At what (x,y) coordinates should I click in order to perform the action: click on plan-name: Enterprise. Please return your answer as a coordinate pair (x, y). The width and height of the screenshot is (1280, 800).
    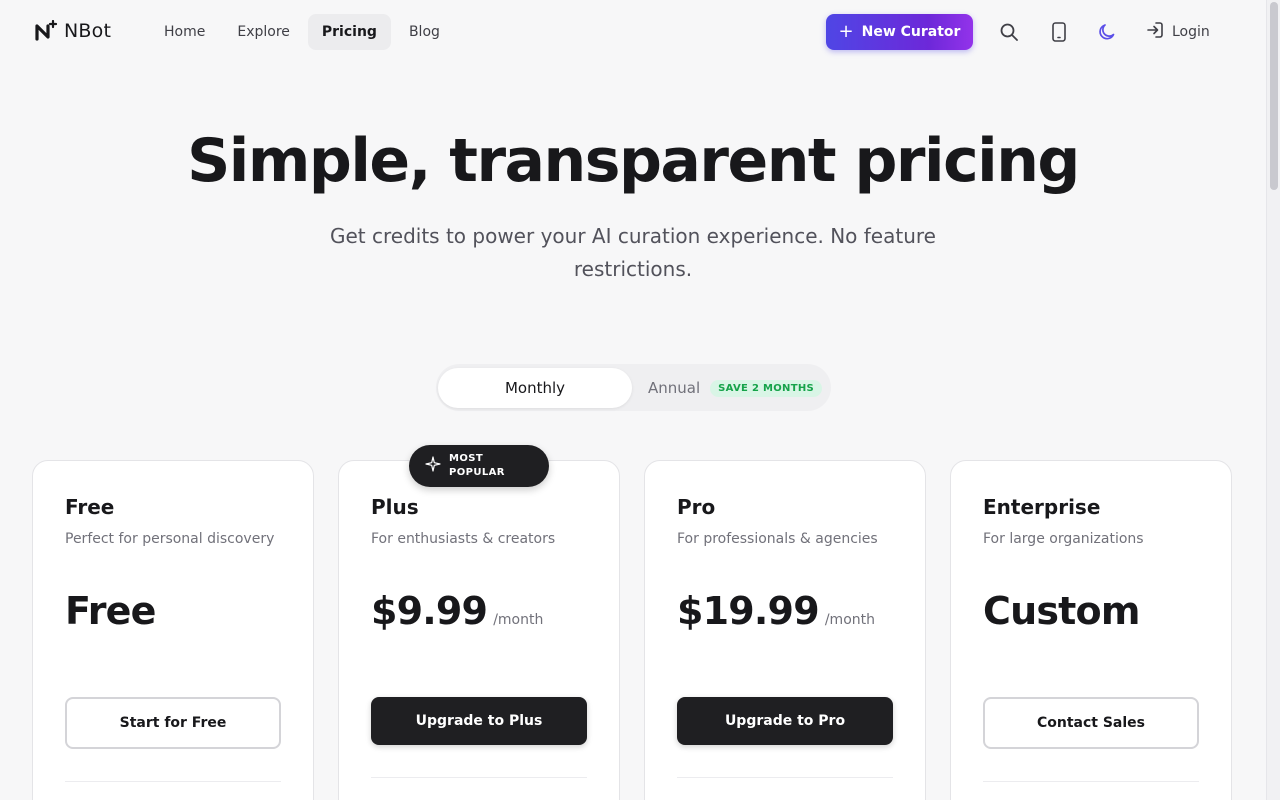
    Looking at the image, I should click on (1042, 507).